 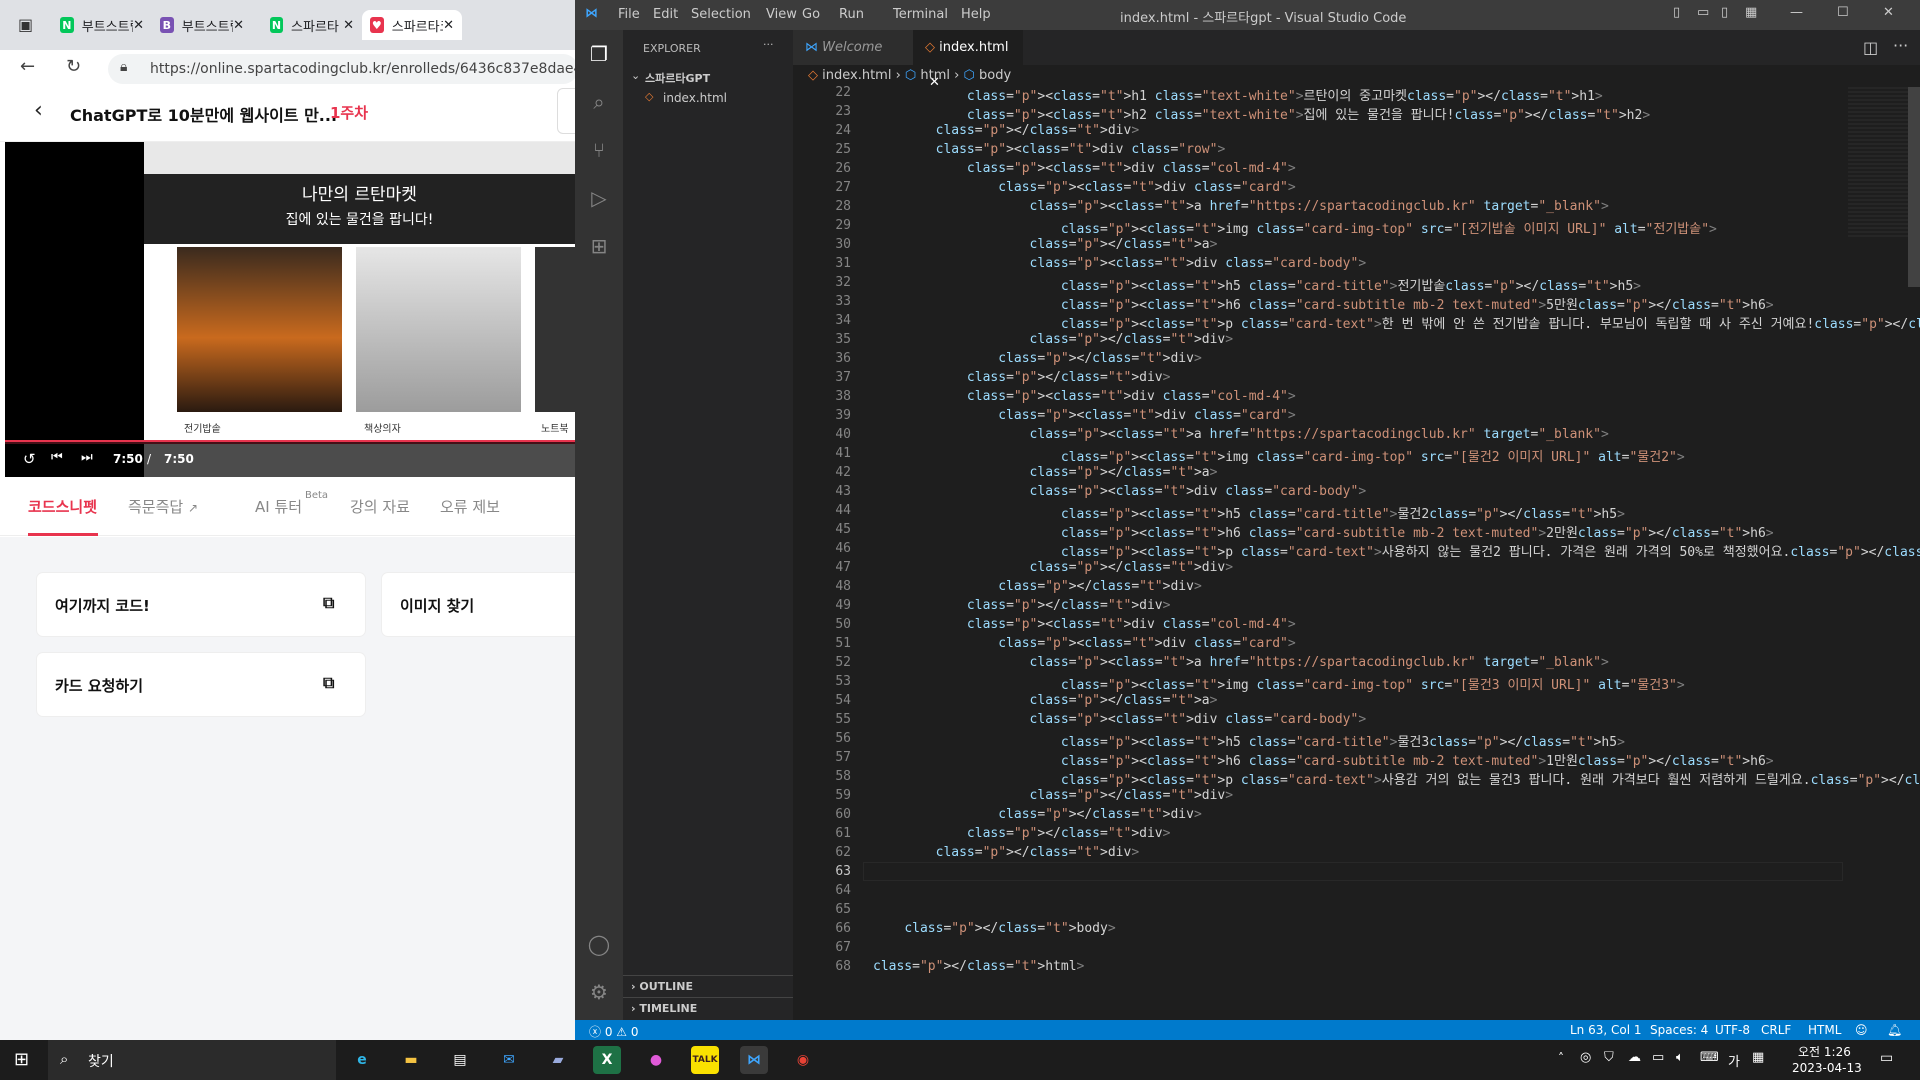 I want to click on file-explorer-icon: ▬, so click(x=411, y=1060).